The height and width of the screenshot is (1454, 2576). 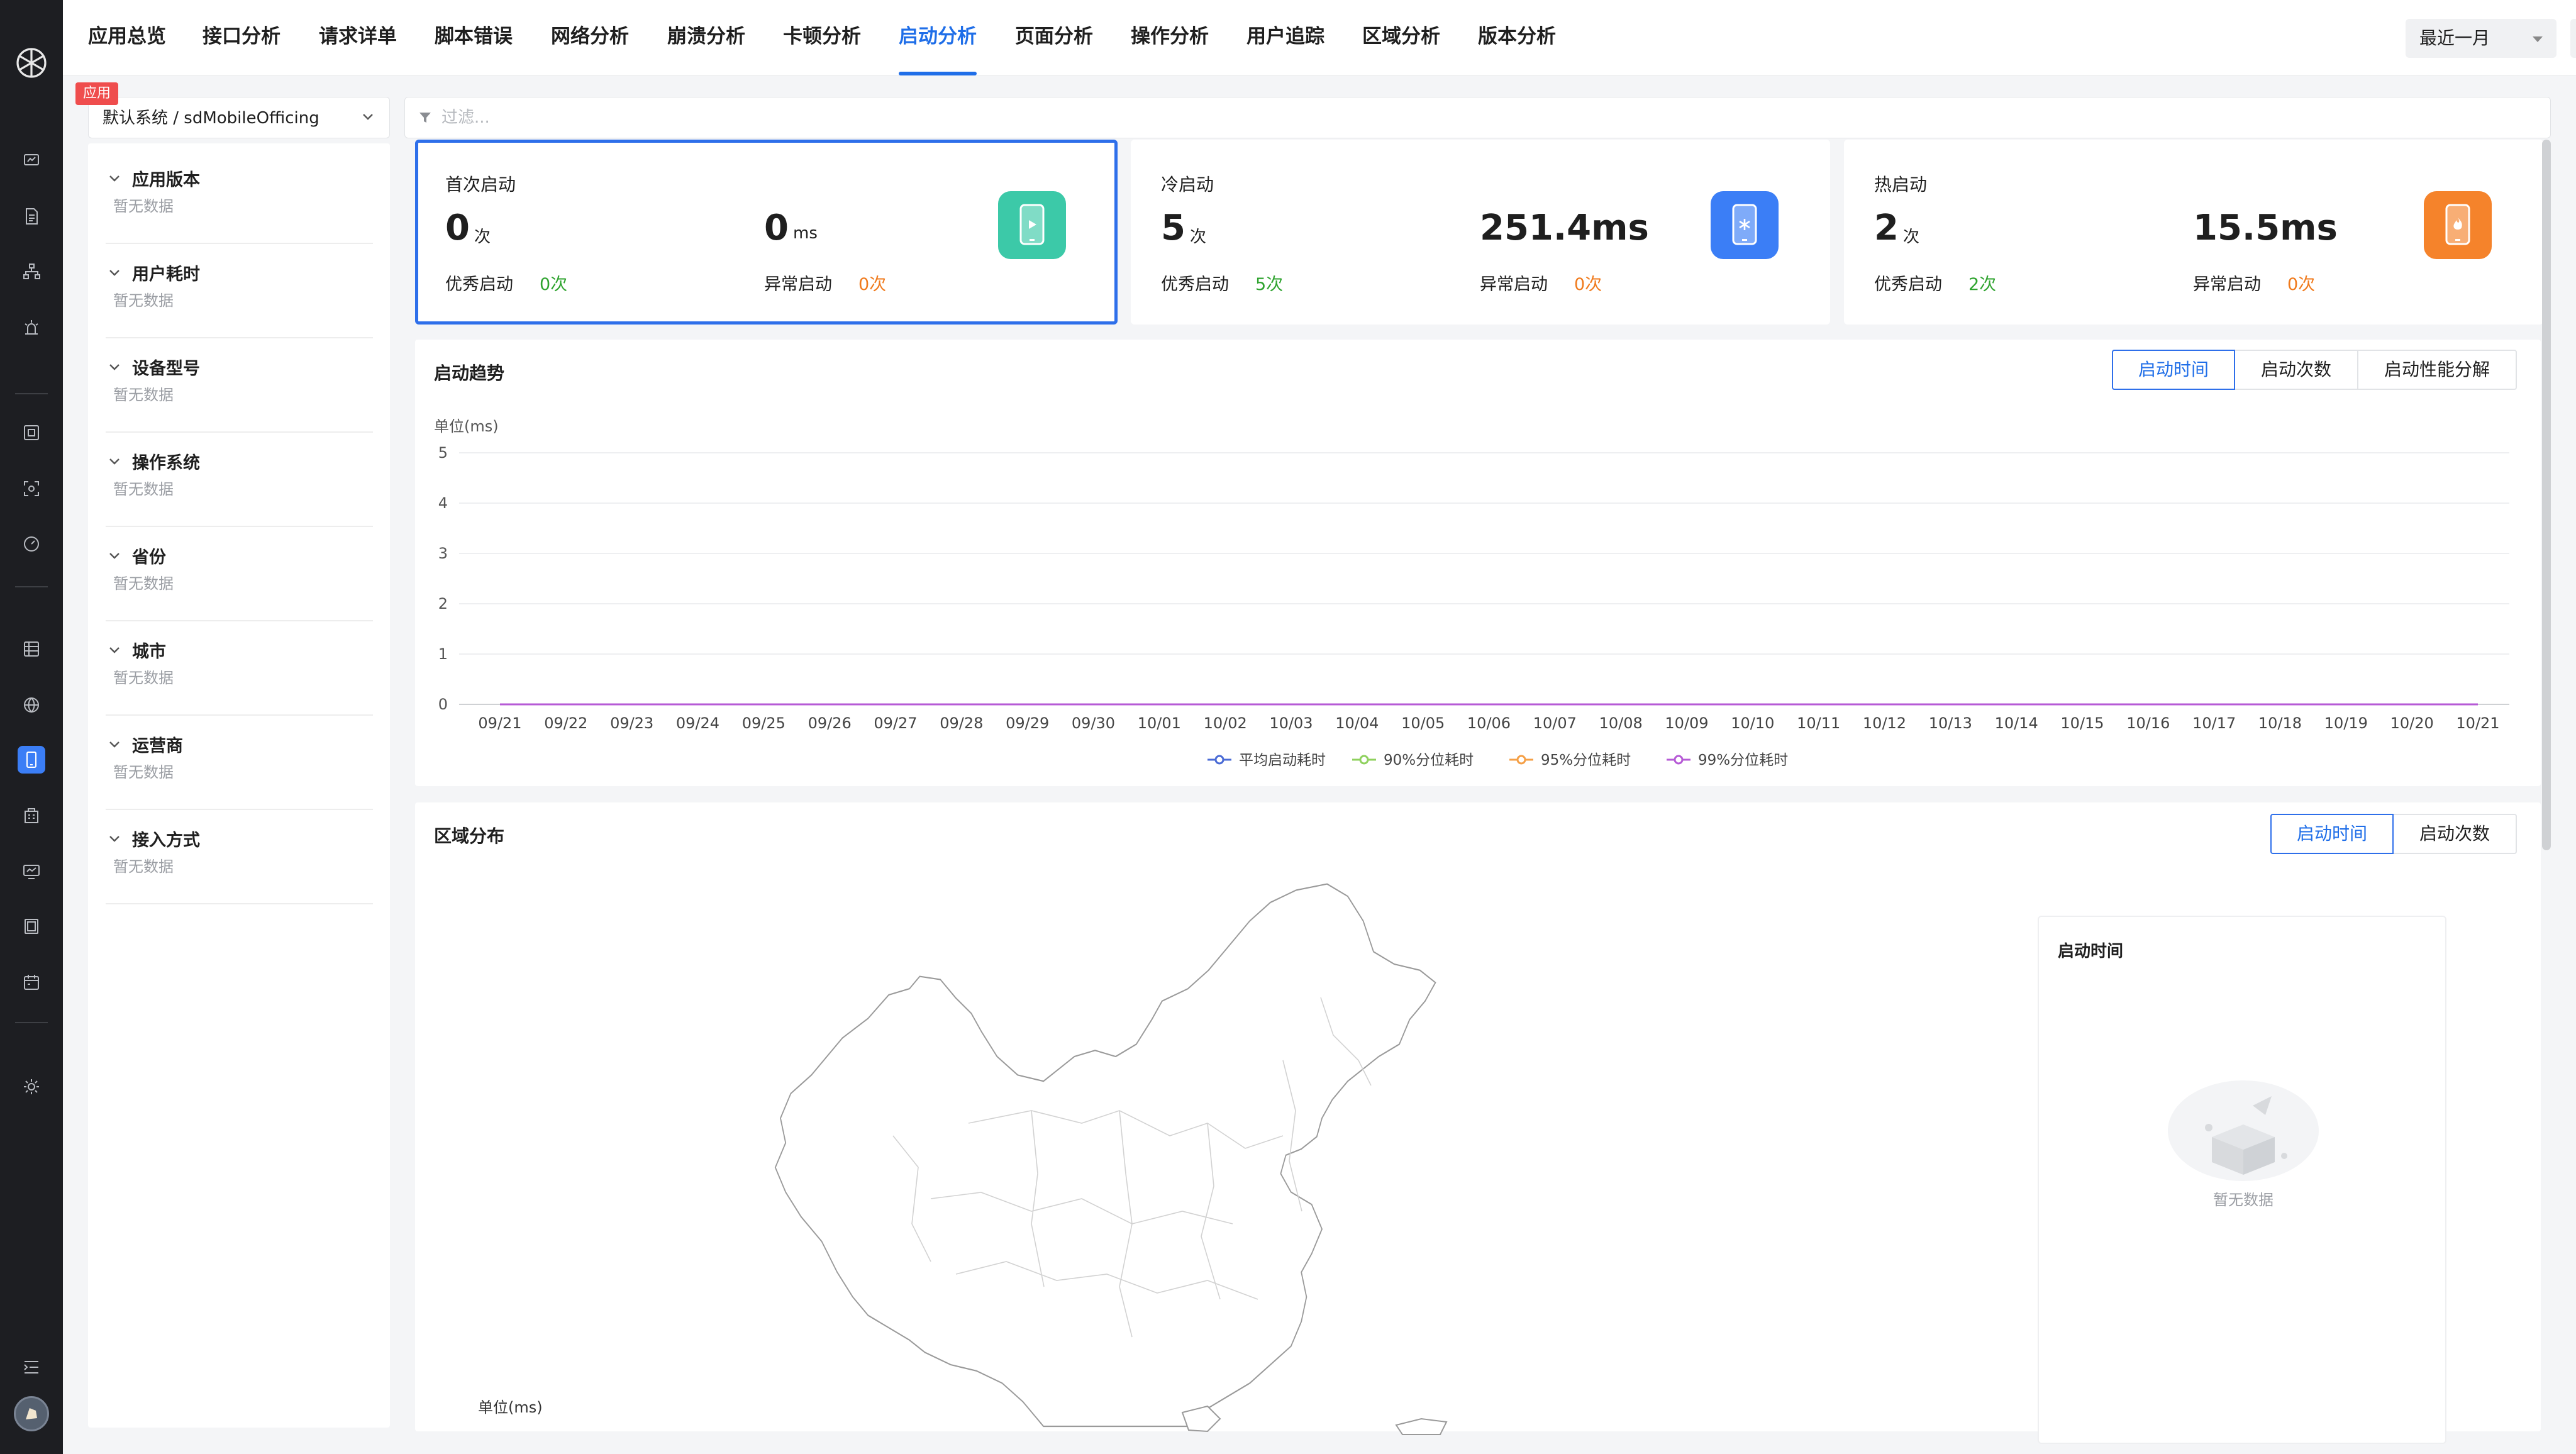 What do you see at coordinates (425, 118) in the screenshot?
I see `filter-icon` at bounding box center [425, 118].